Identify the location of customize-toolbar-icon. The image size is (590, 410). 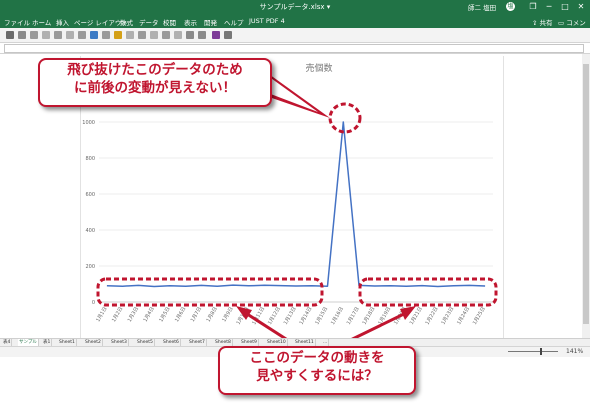
(228, 35).